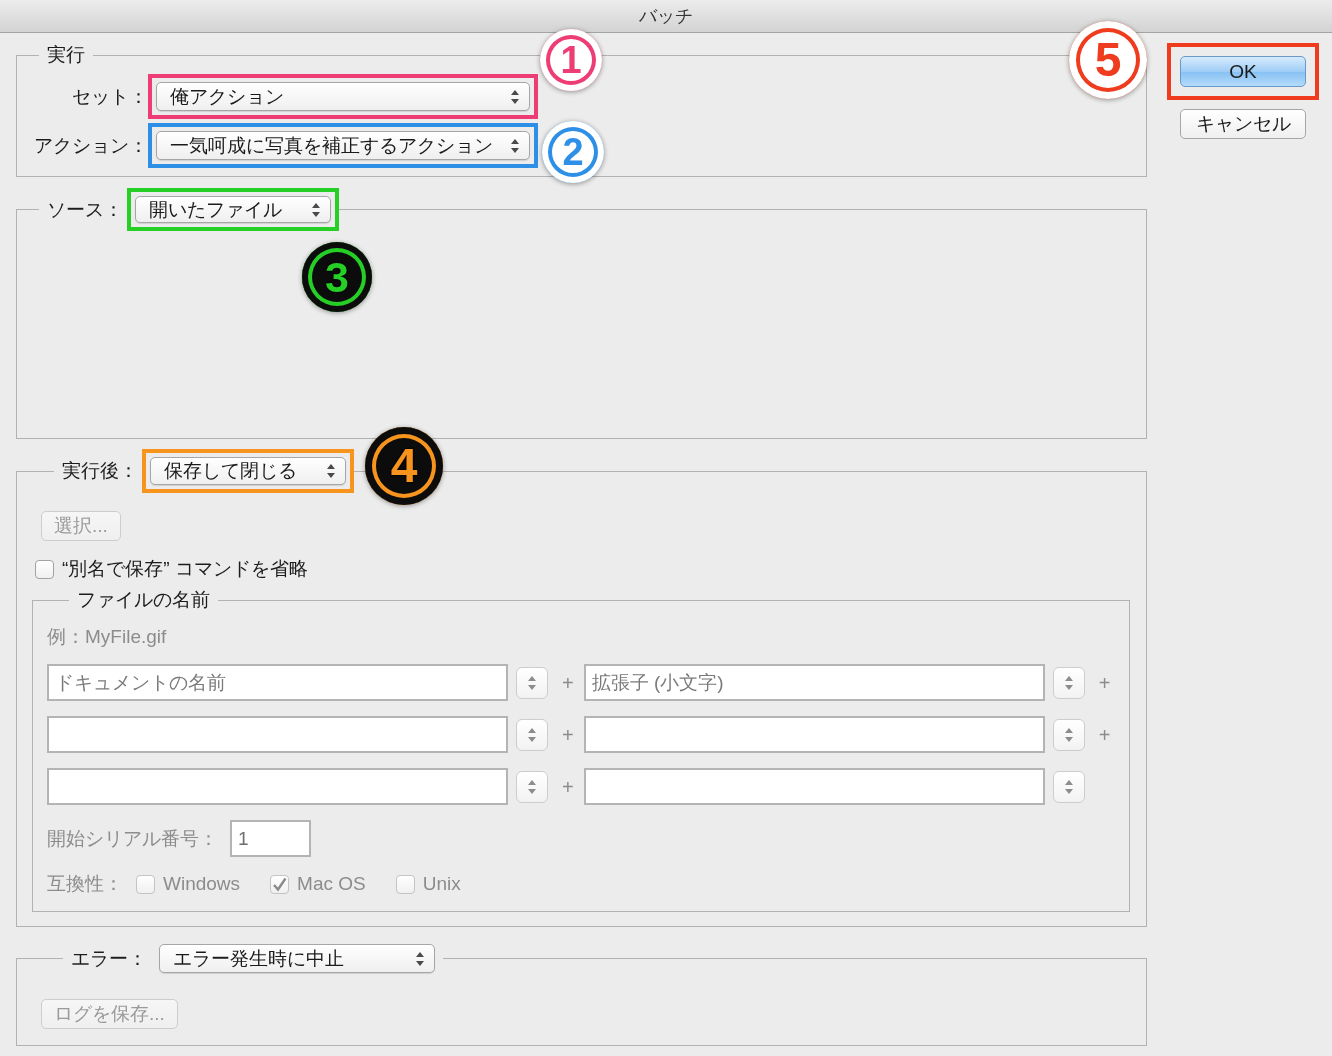 Image resolution: width=1332 pixels, height=1056 pixels. I want to click on popup-menu: 一気呵成に写真を補正するアクション, so click(343, 145).